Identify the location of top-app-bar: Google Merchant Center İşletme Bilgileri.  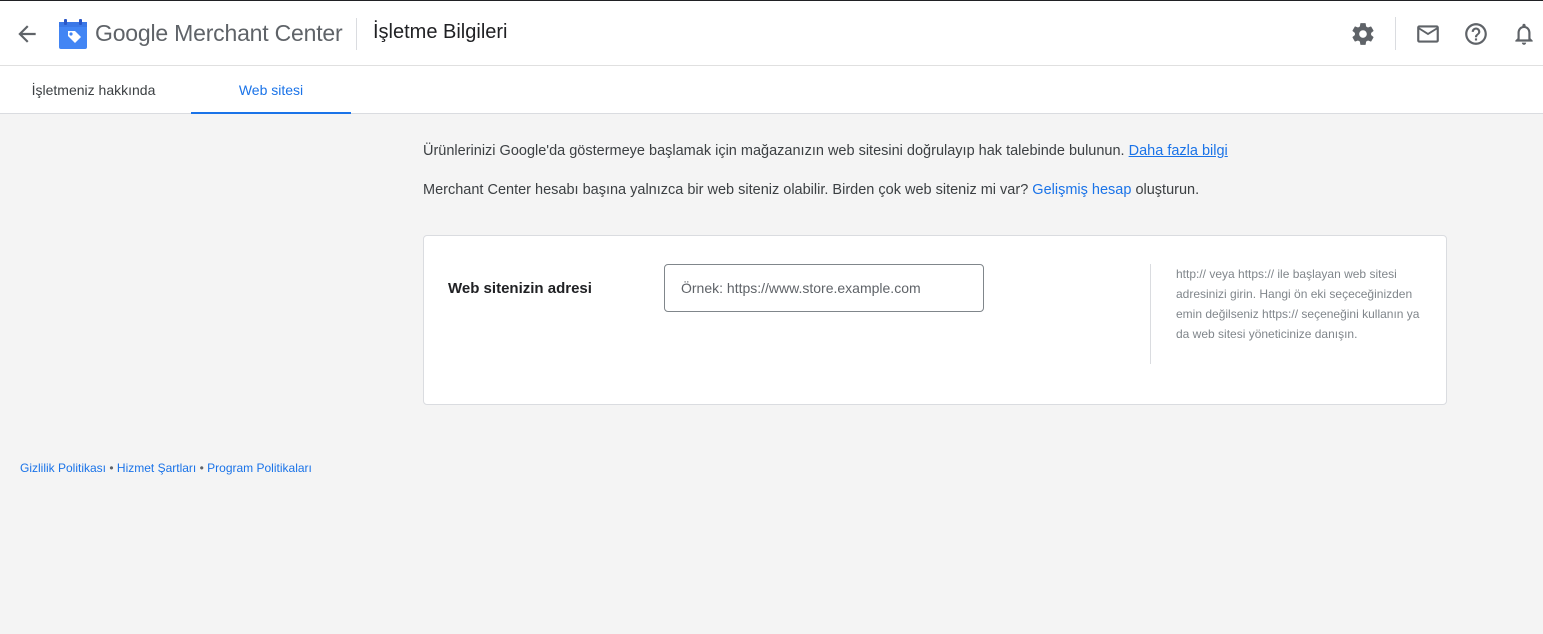
(771, 33).